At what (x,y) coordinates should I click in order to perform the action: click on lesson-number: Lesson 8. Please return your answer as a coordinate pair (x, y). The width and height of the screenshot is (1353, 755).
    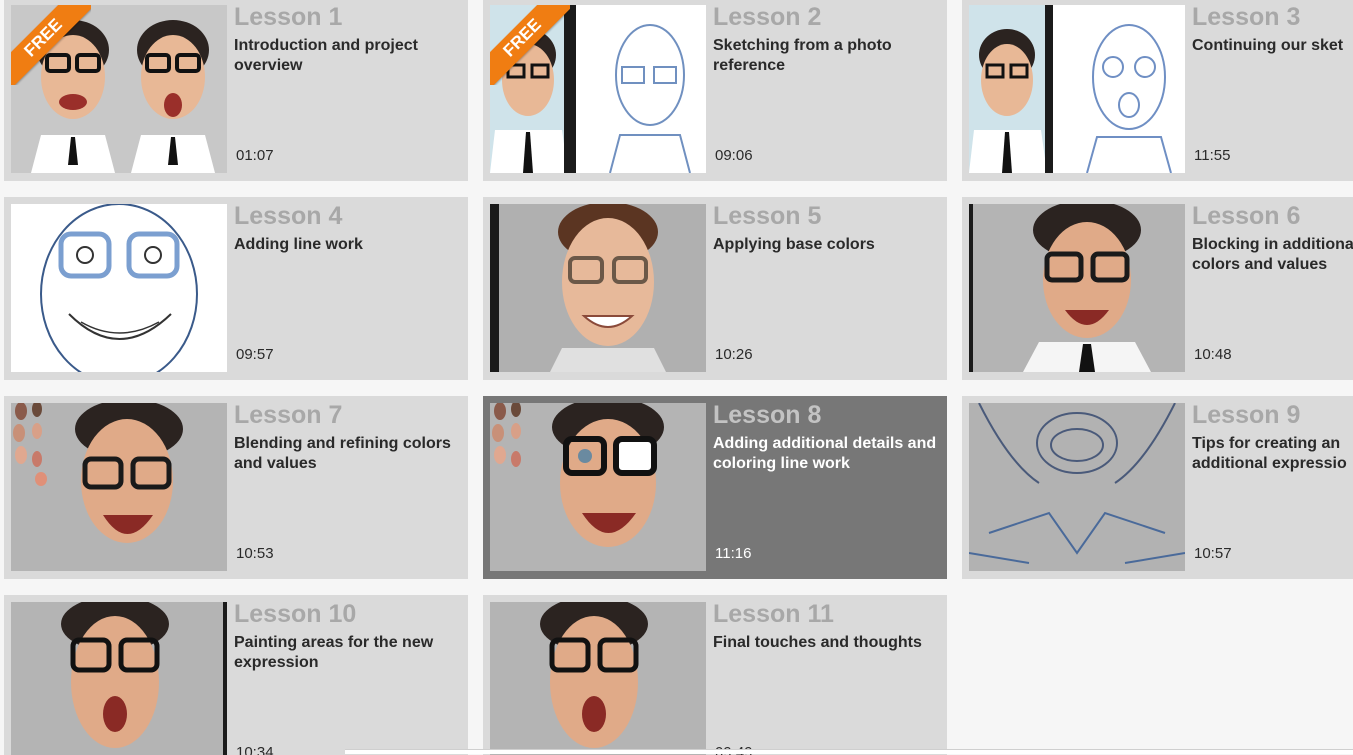
    Looking at the image, I should click on (767, 415).